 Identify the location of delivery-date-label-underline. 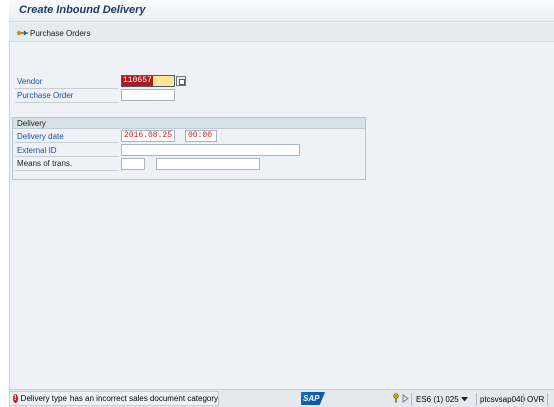
(67, 142).